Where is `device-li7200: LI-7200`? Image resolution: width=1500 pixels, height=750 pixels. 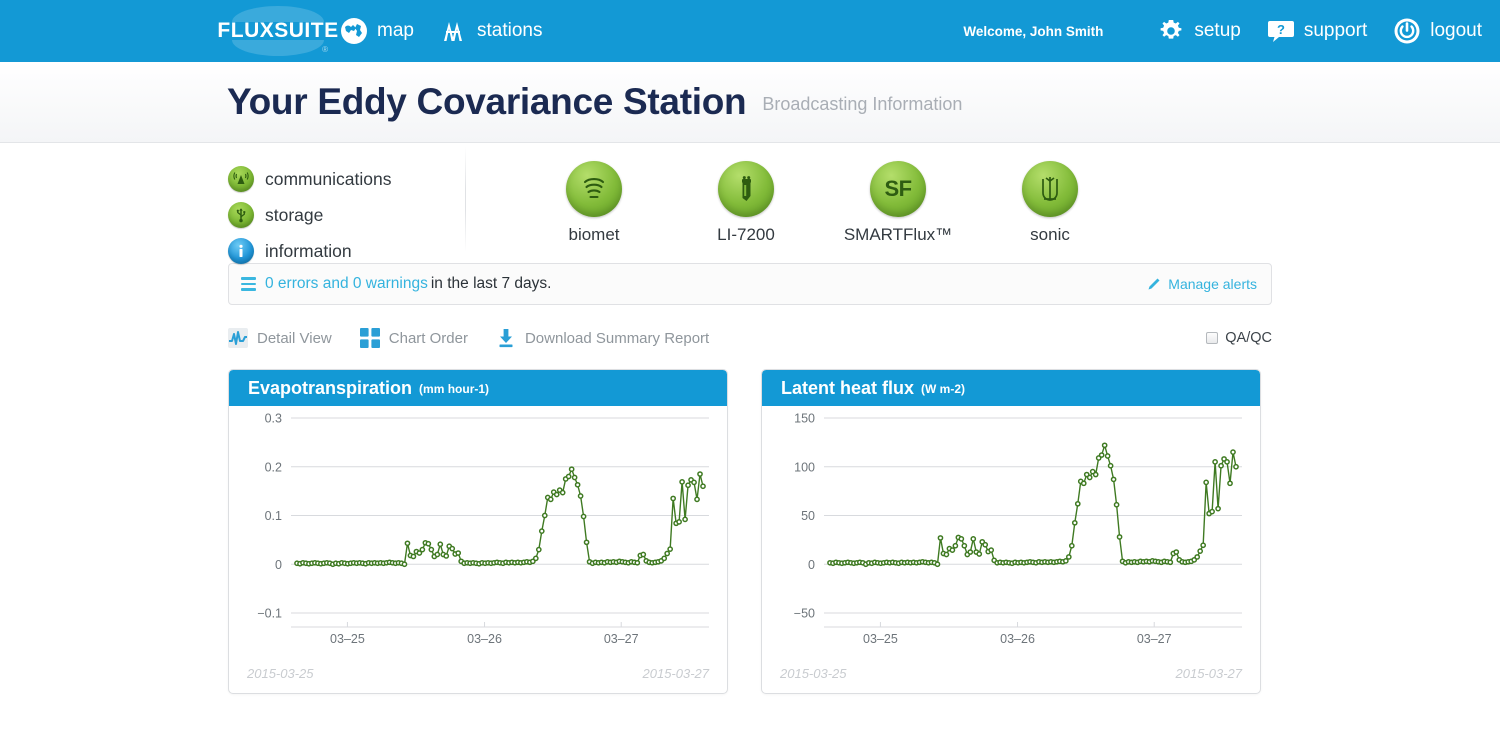 device-li7200: LI-7200 is located at coordinates (746, 203).